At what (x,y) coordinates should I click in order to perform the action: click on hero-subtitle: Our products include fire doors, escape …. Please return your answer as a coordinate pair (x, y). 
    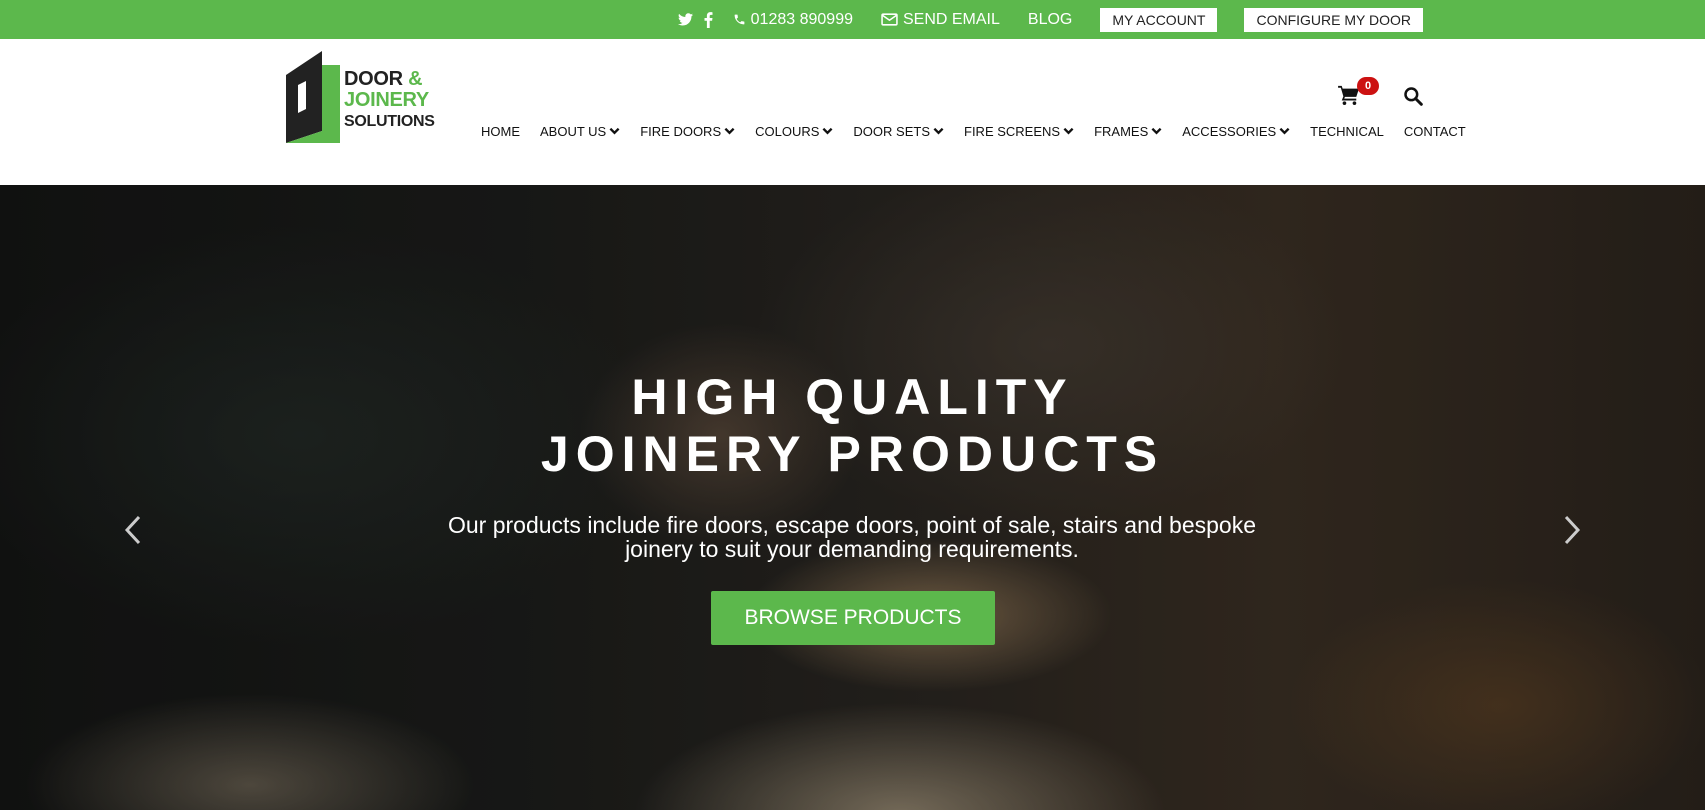
    Looking at the image, I should click on (852, 537).